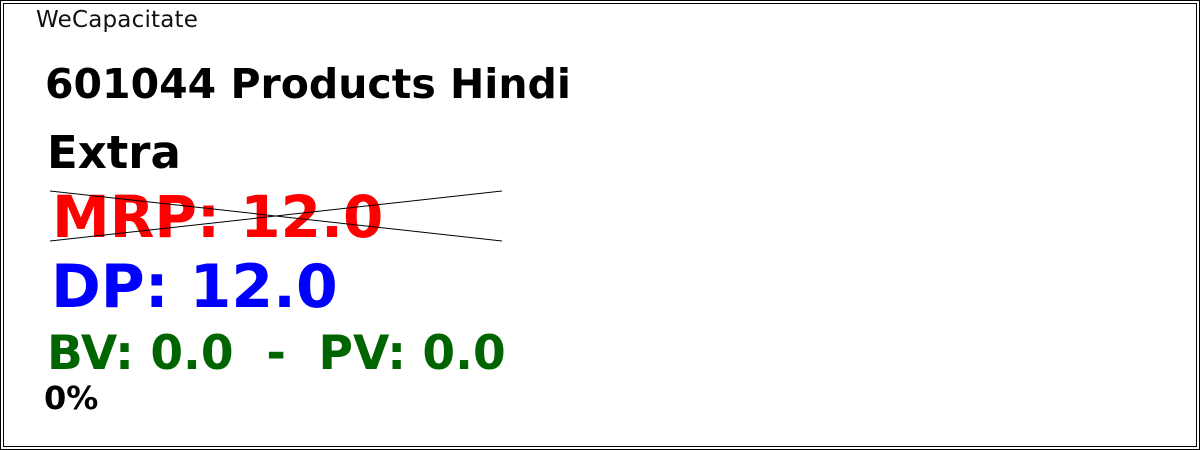 This screenshot has height=450, width=1200. Describe the element at coordinates (117, 20) in the screenshot. I see `brand-name: WeCapacitate` at that location.